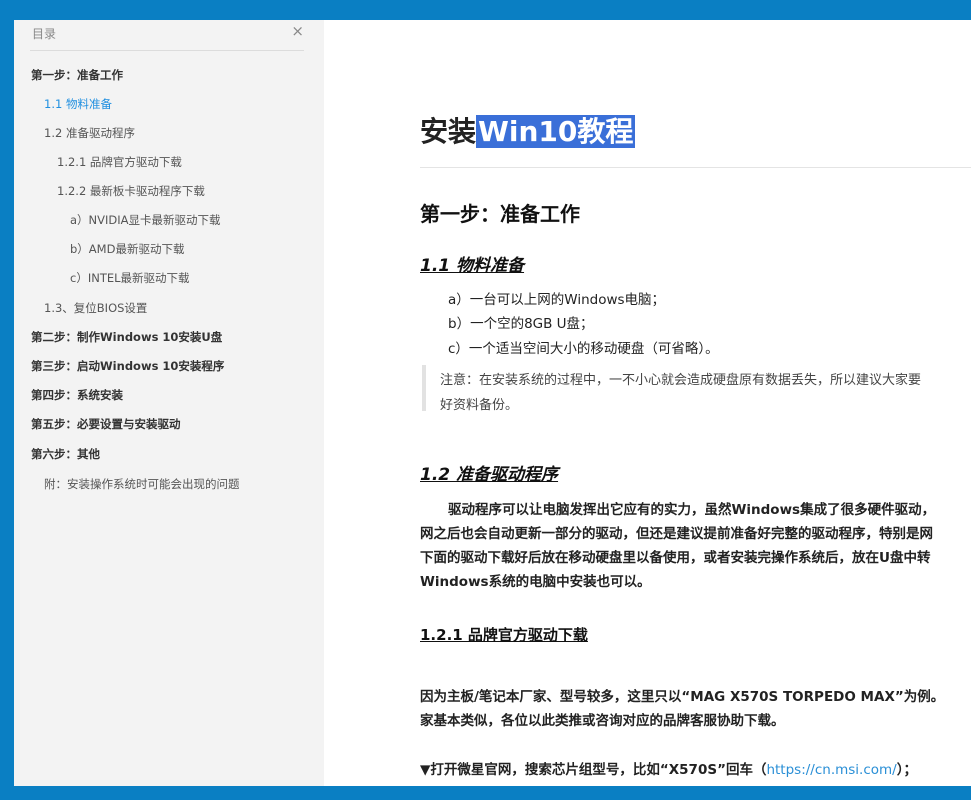 This screenshot has width=971, height=800. Describe the element at coordinates (77, 75) in the screenshot. I see `toc-item-step1: 第一步：准备工作` at that location.